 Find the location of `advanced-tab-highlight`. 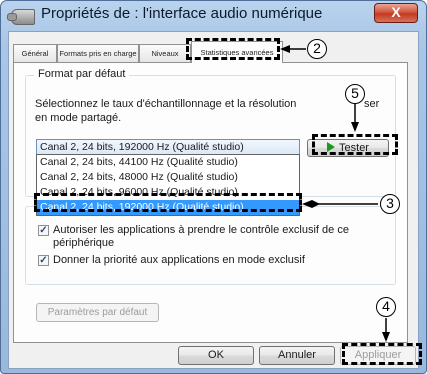

advanced-tab-highlight is located at coordinates (233, 49).